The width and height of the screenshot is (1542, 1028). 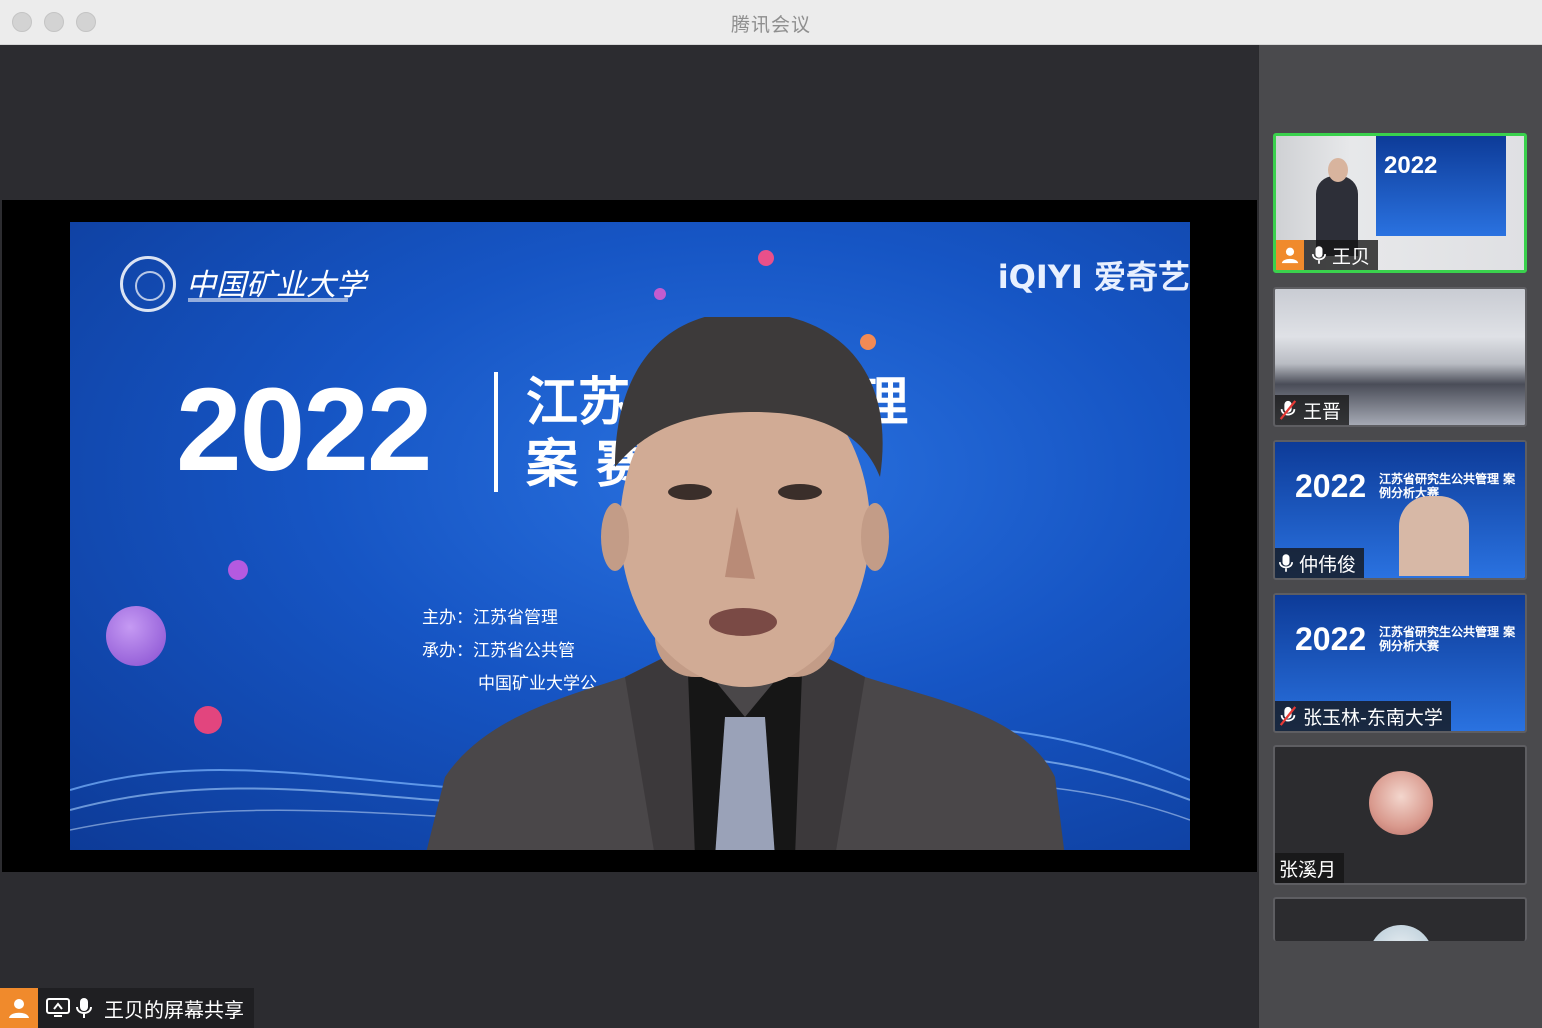 I want to click on iqiyi-logo: iQIYI 爱奇艺, so click(x=1093, y=277).